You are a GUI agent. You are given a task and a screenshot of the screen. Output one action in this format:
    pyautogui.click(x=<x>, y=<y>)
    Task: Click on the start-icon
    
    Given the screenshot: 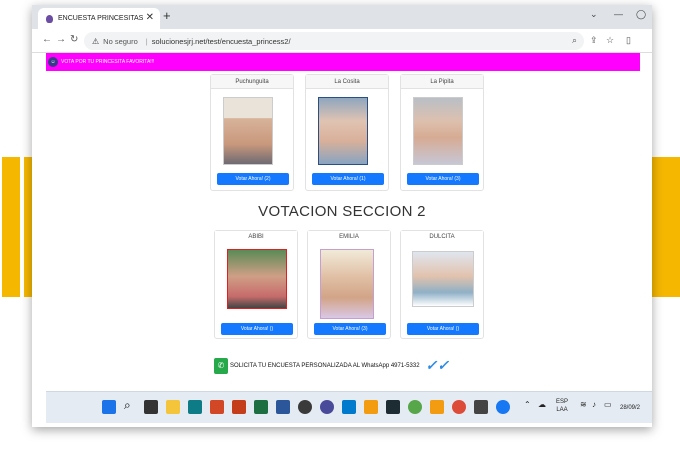 What is the action you would take?
    pyautogui.click(x=109, y=407)
    